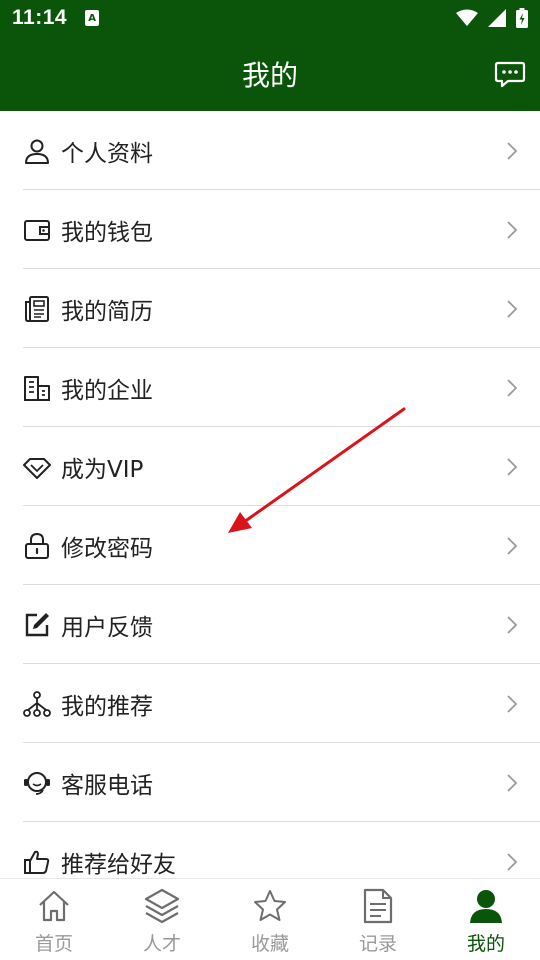  I want to click on thumbs-up-icon, so click(37, 862).